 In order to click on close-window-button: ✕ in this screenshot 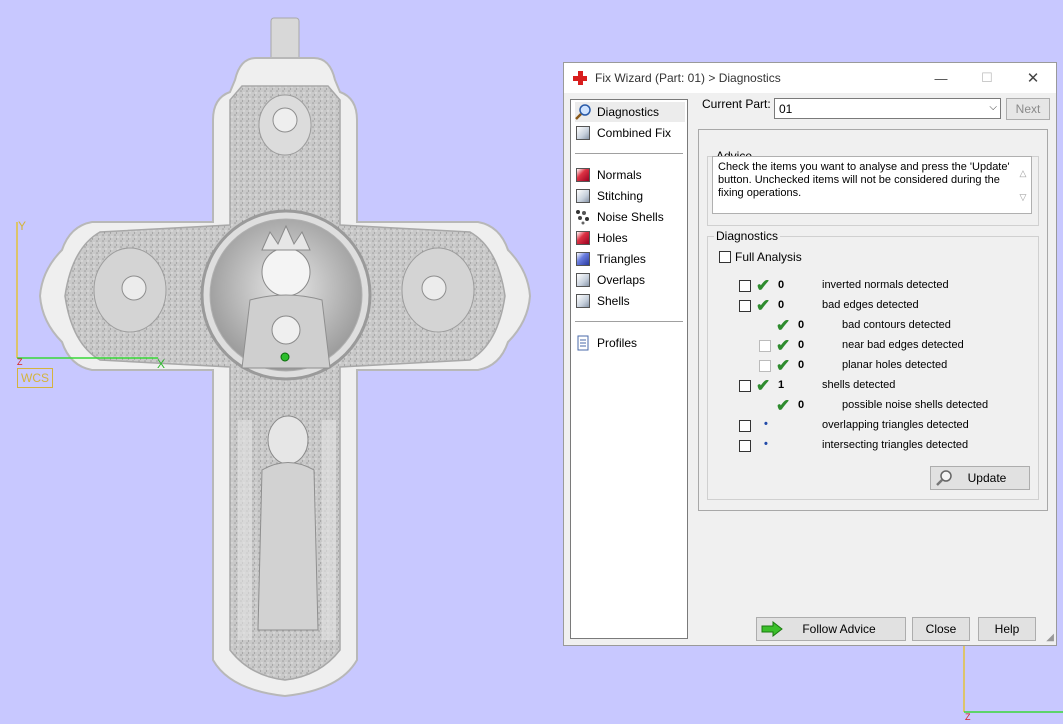, I will do `click(1033, 78)`.